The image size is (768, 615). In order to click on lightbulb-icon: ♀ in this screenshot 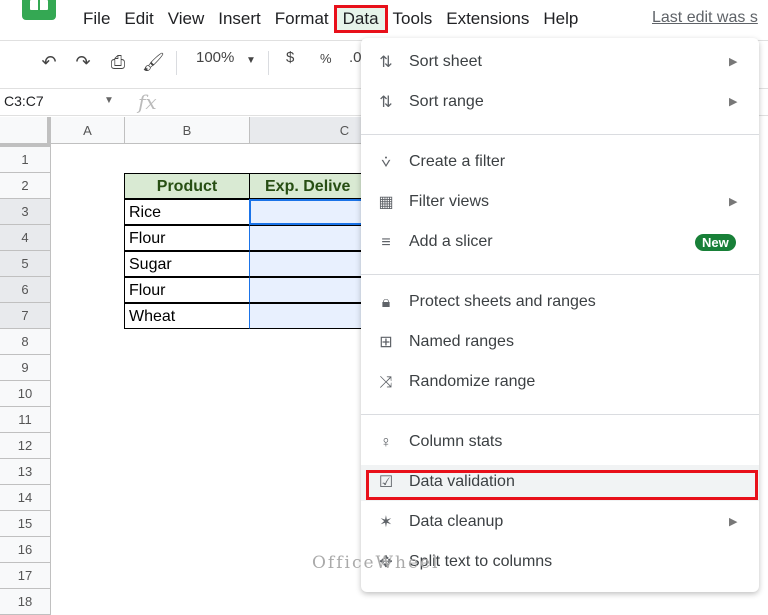, I will do `click(386, 442)`.